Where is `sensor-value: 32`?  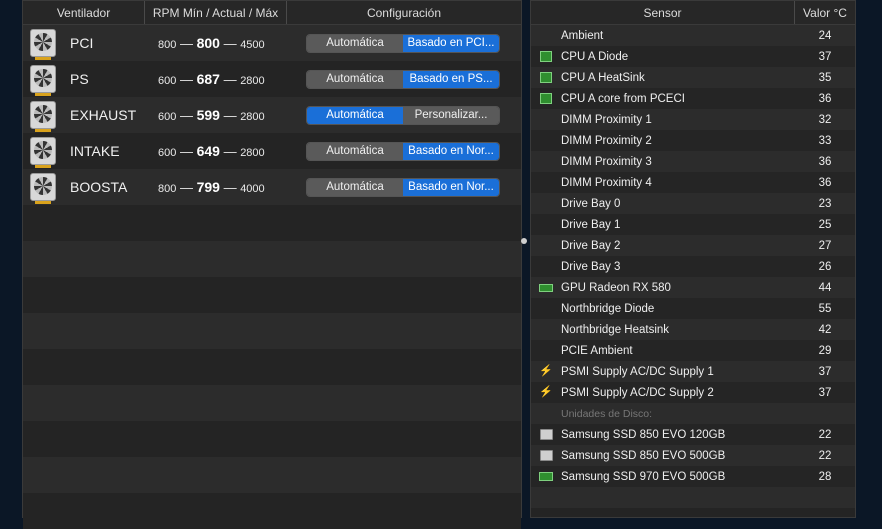
sensor-value: 32 is located at coordinates (825, 119).